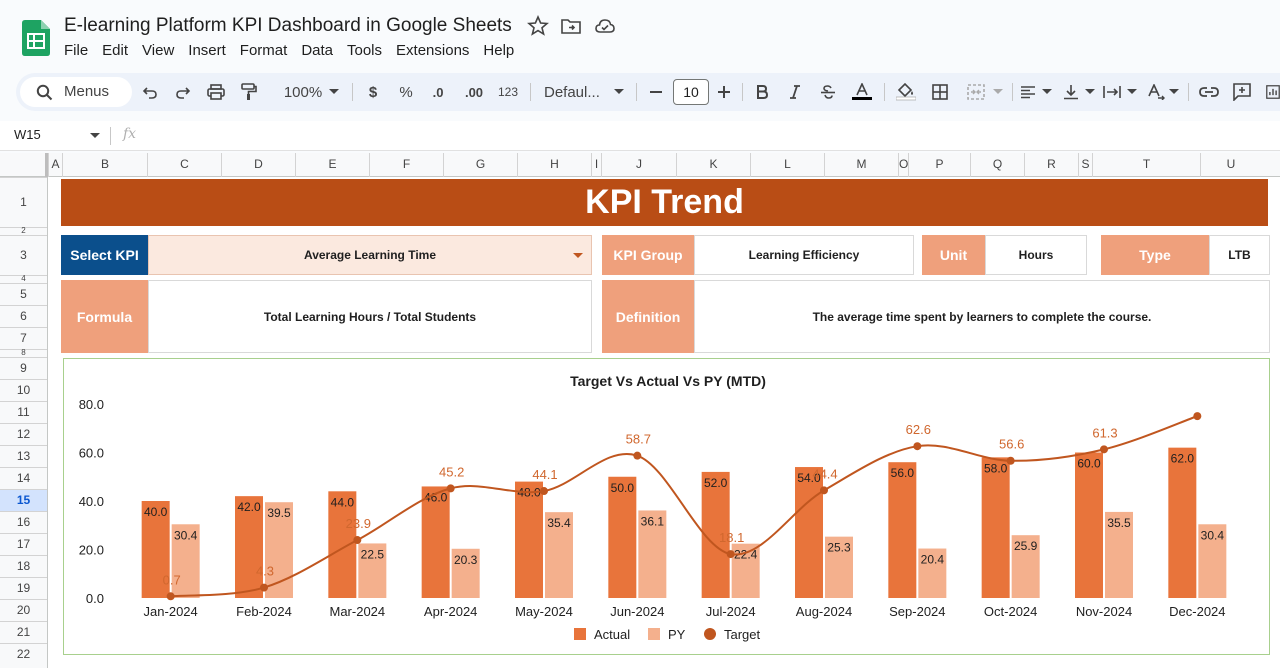 This screenshot has height=668, width=1280. I want to click on undo-button, so click(150, 92).